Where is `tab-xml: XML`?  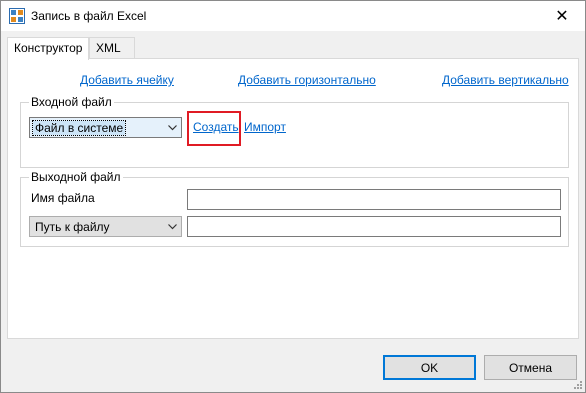 tab-xml: XML is located at coordinates (112, 48).